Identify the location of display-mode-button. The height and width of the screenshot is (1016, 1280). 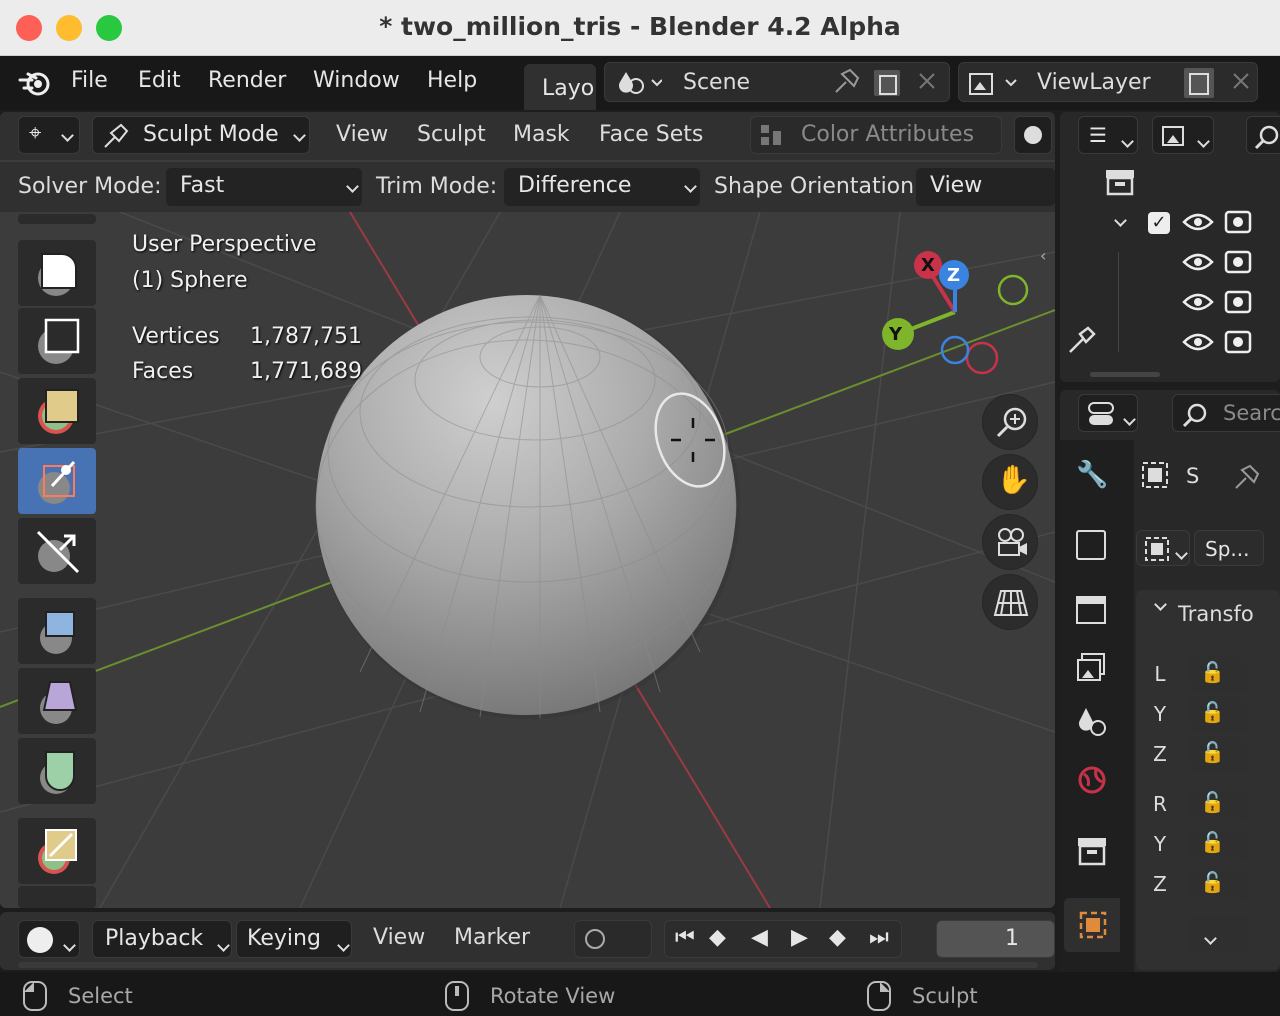
(1183, 135).